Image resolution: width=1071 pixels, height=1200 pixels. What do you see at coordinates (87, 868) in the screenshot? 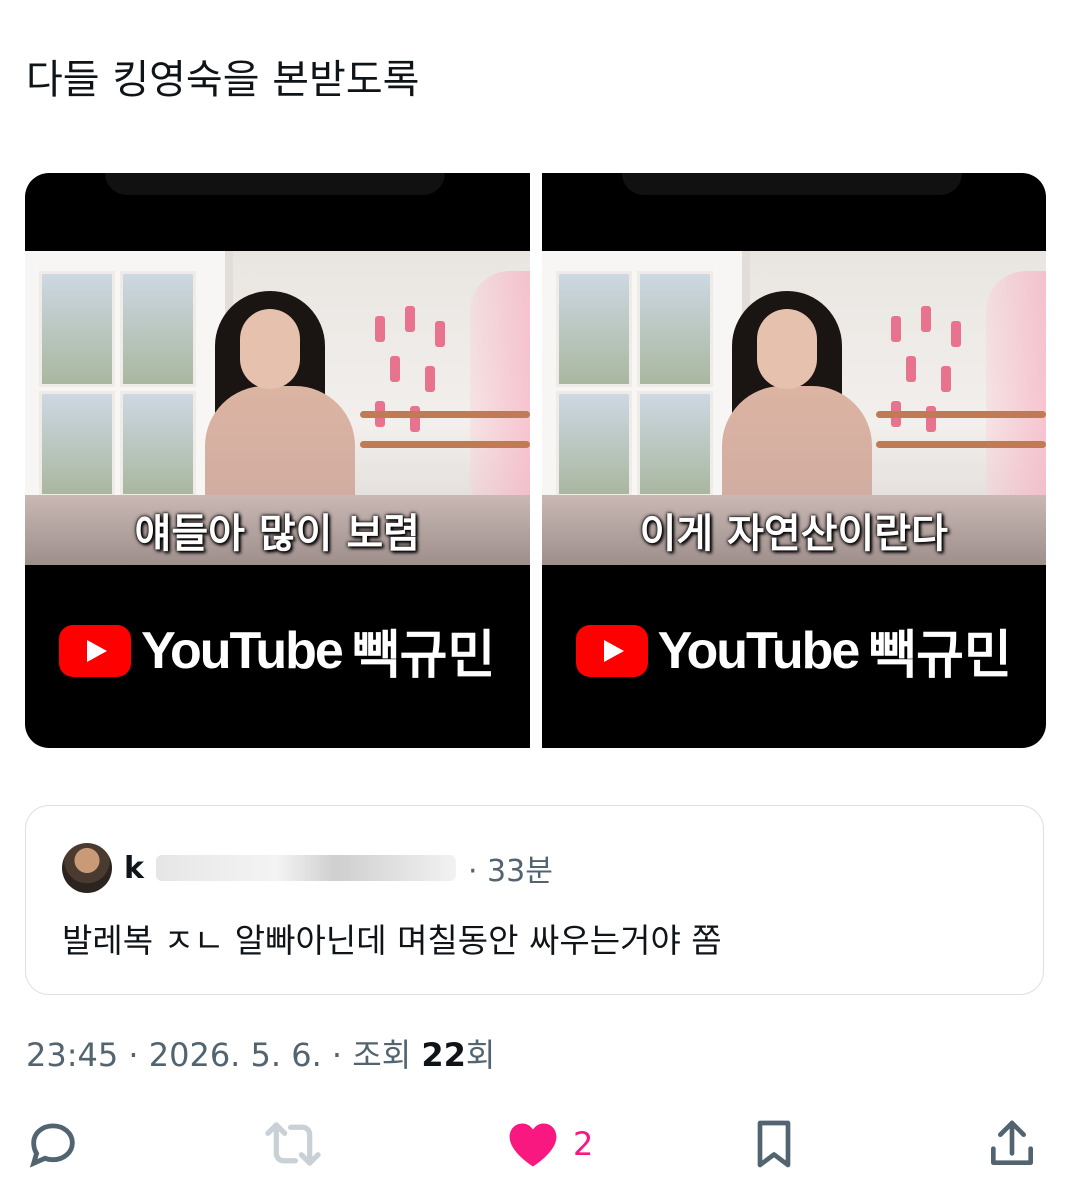
I see `avatar` at bounding box center [87, 868].